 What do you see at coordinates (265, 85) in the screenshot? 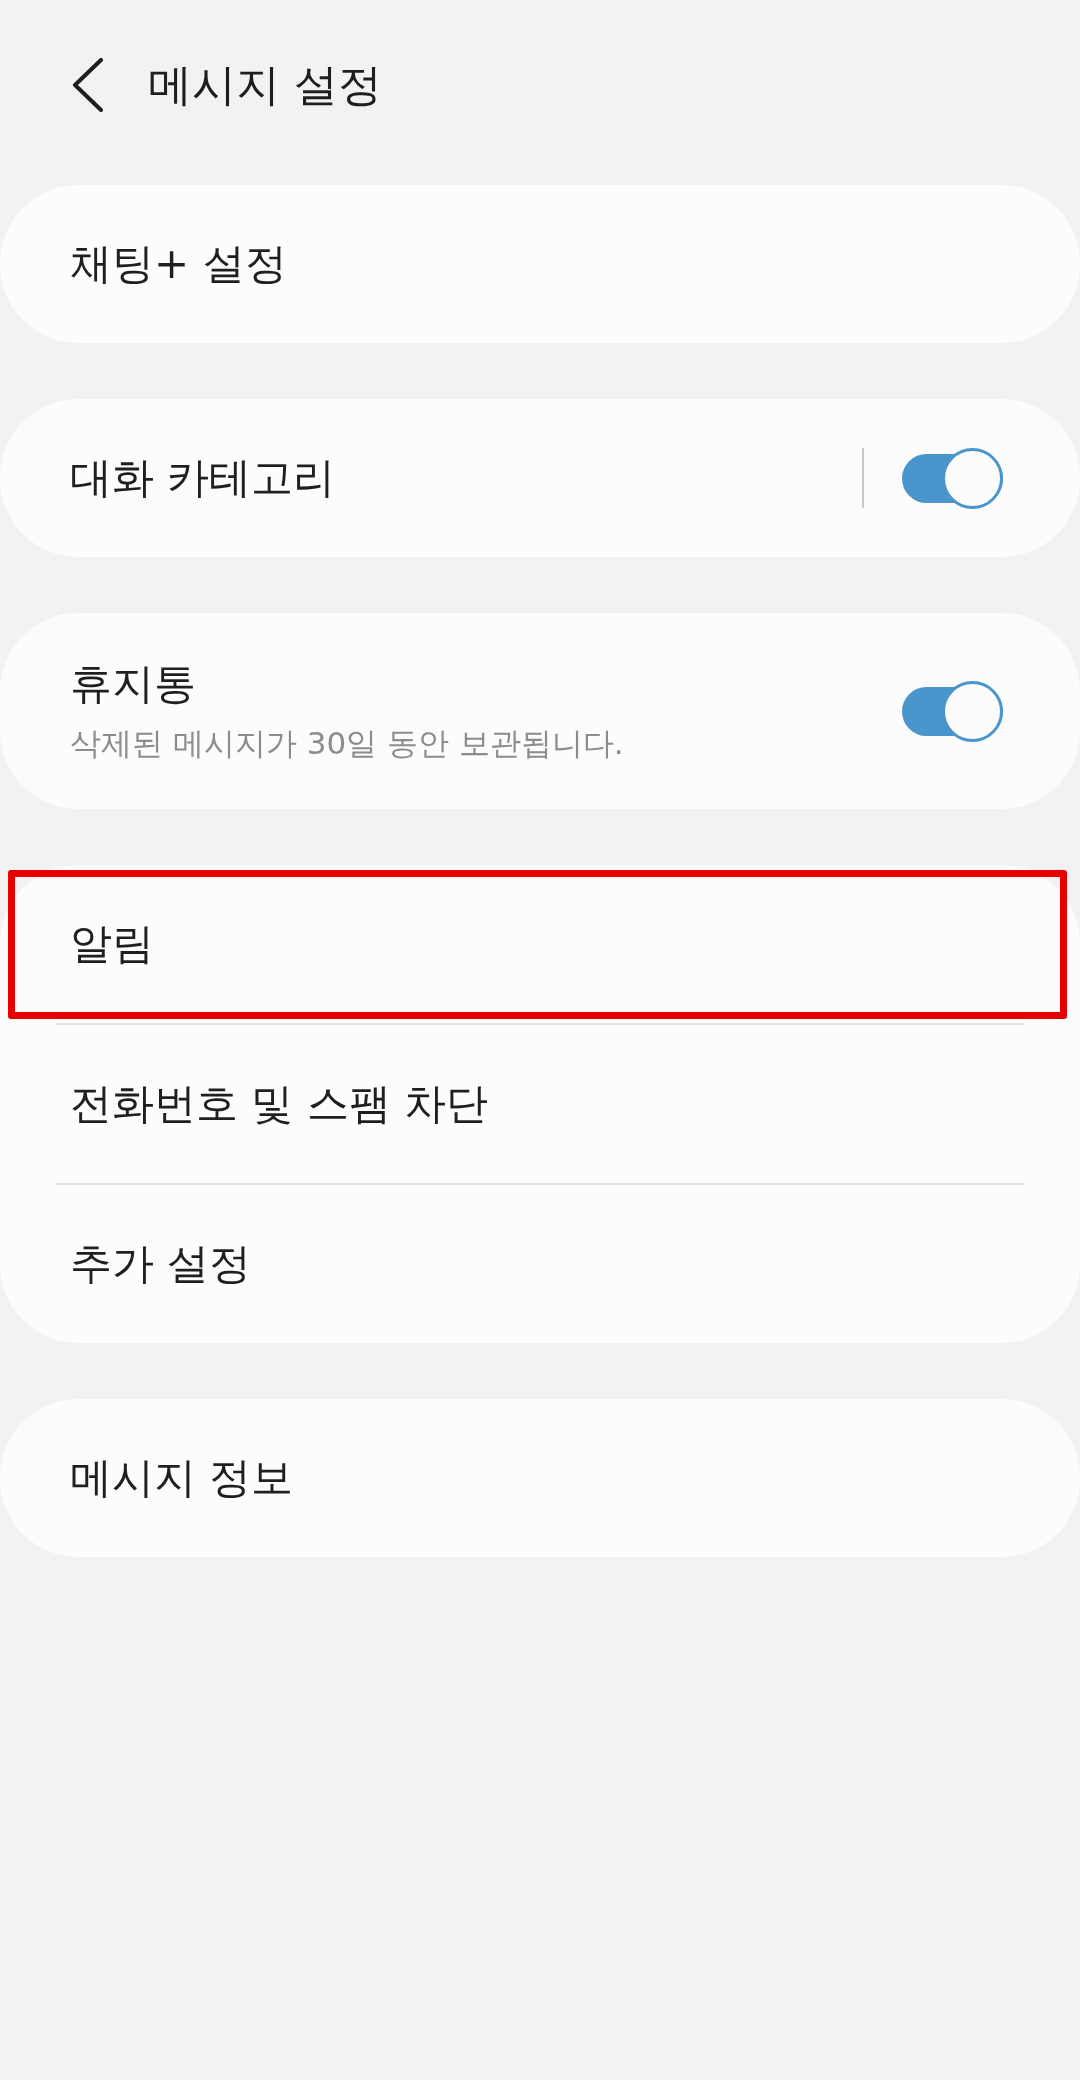
I see `page-title: 메시지 설정` at bounding box center [265, 85].